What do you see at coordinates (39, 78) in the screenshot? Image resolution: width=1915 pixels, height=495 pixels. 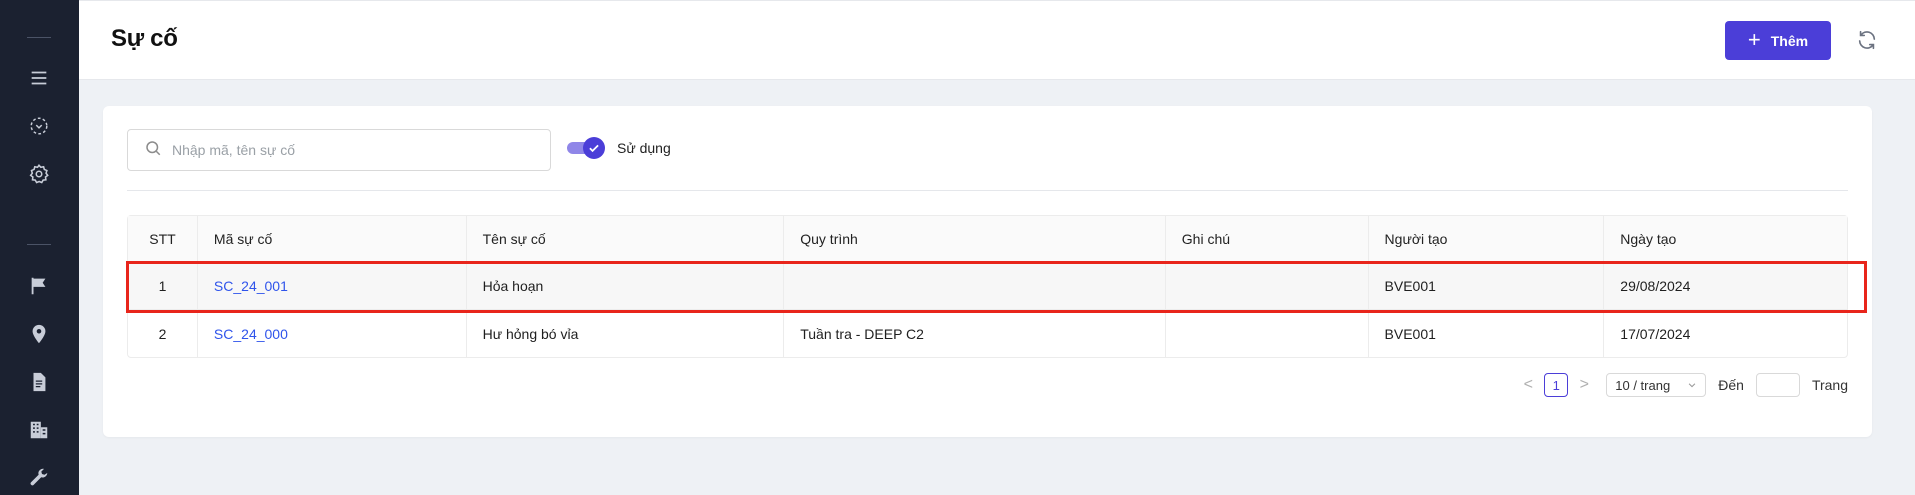 I see `menu-icon` at bounding box center [39, 78].